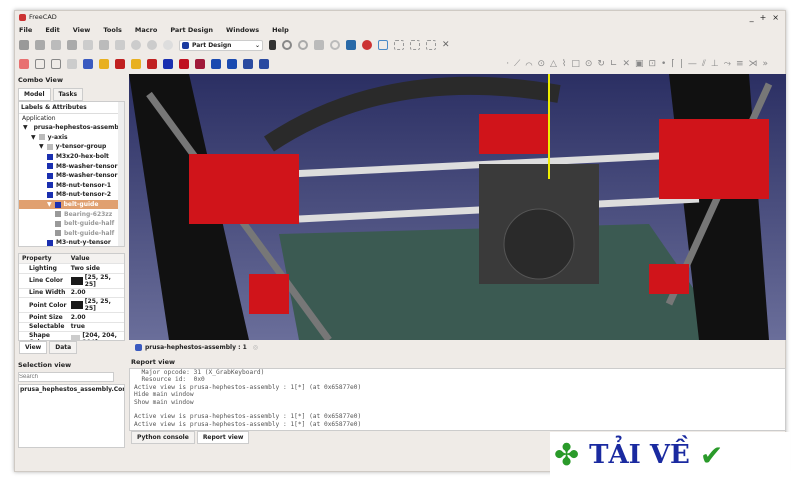 Image resolution: width=800 pixels, height=485 pixels. Describe the element at coordinates (120, 45) in the screenshot. I see `paste-icon` at that location.